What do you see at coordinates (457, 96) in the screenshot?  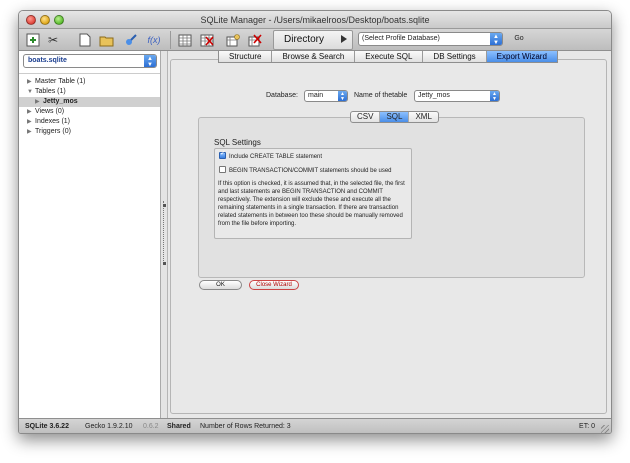 I see `export-table-select: Jetty_mos ▲ ▼` at bounding box center [457, 96].